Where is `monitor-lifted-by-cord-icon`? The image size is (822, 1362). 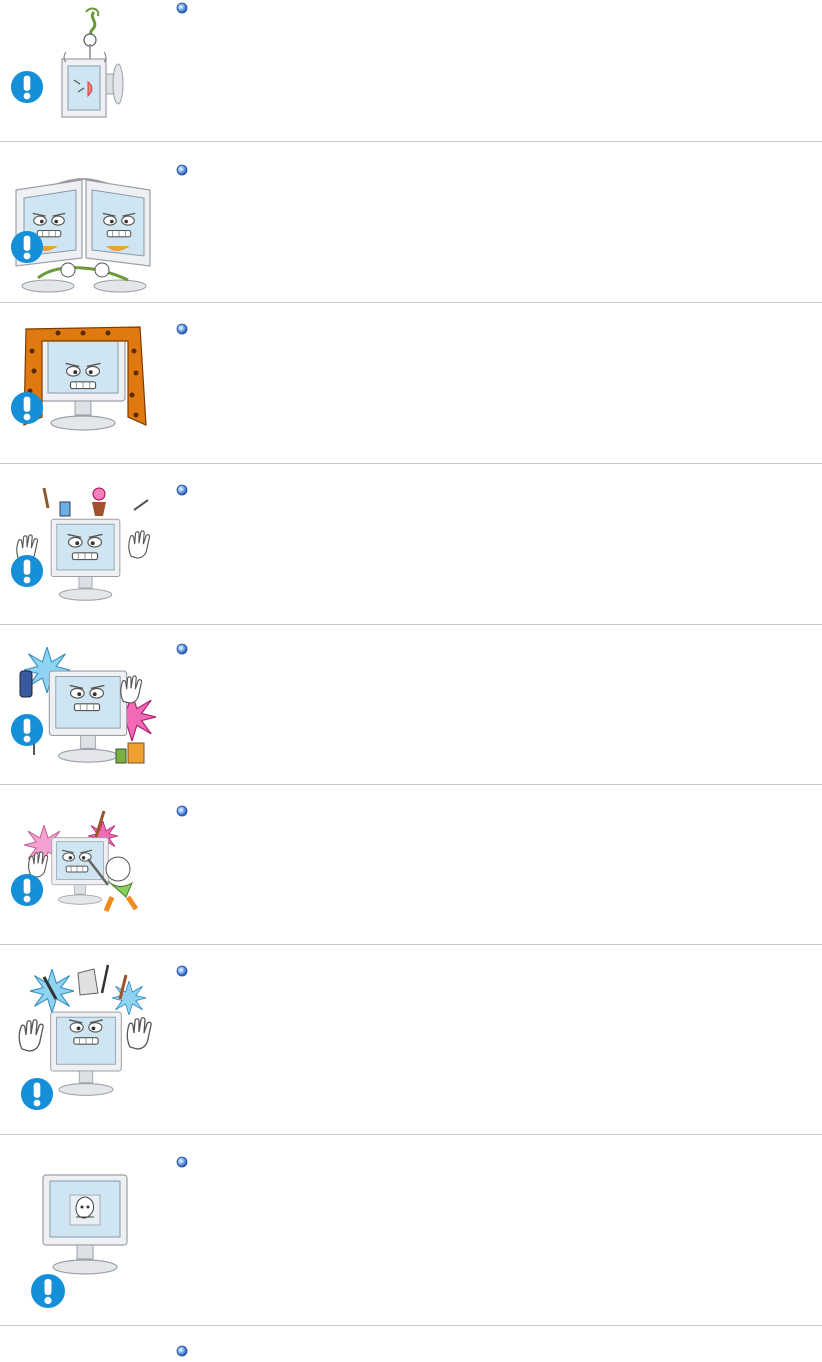 monitor-lifted-by-cord-icon is located at coordinates (92, 62).